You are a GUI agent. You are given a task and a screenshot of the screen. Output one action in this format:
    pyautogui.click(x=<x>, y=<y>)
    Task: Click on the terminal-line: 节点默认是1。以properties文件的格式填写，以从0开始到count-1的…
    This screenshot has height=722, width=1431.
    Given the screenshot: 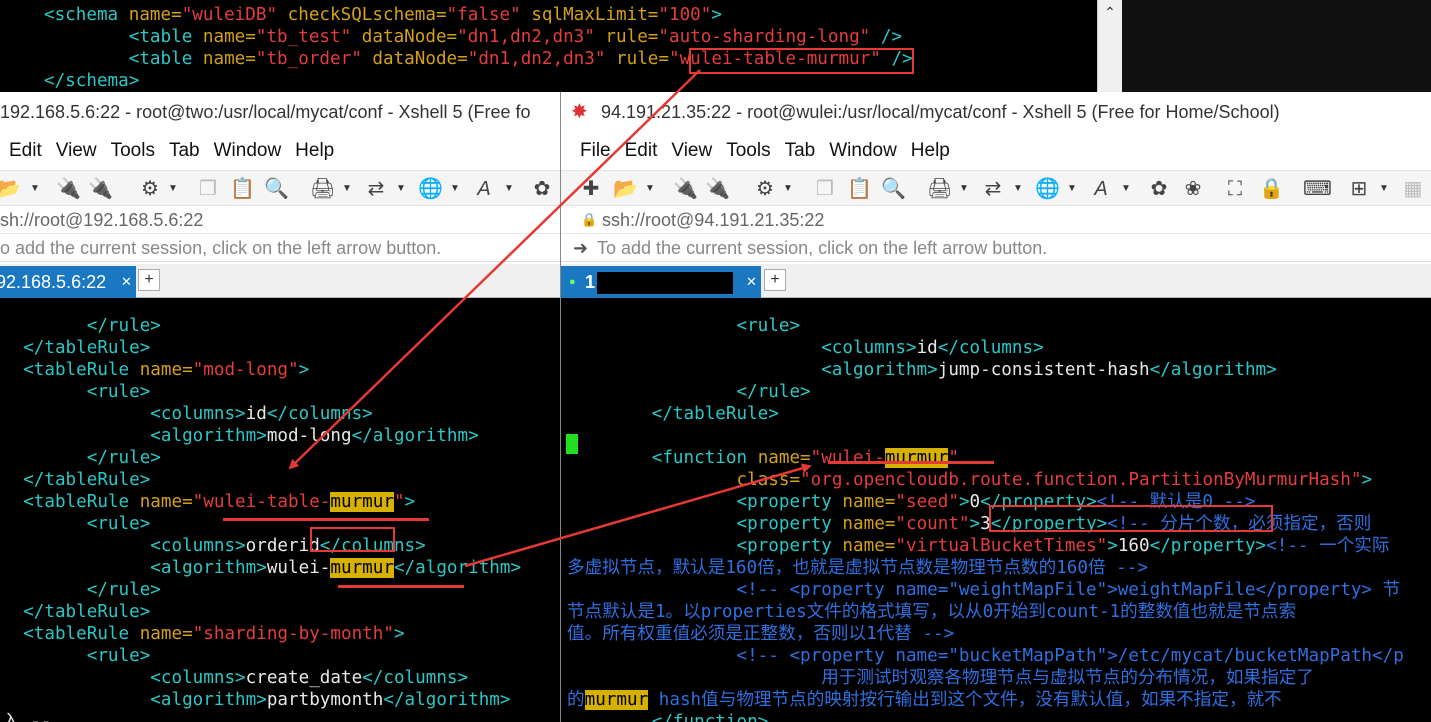 What is the action you would take?
    pyautogui.click(x=931, y=612)
    